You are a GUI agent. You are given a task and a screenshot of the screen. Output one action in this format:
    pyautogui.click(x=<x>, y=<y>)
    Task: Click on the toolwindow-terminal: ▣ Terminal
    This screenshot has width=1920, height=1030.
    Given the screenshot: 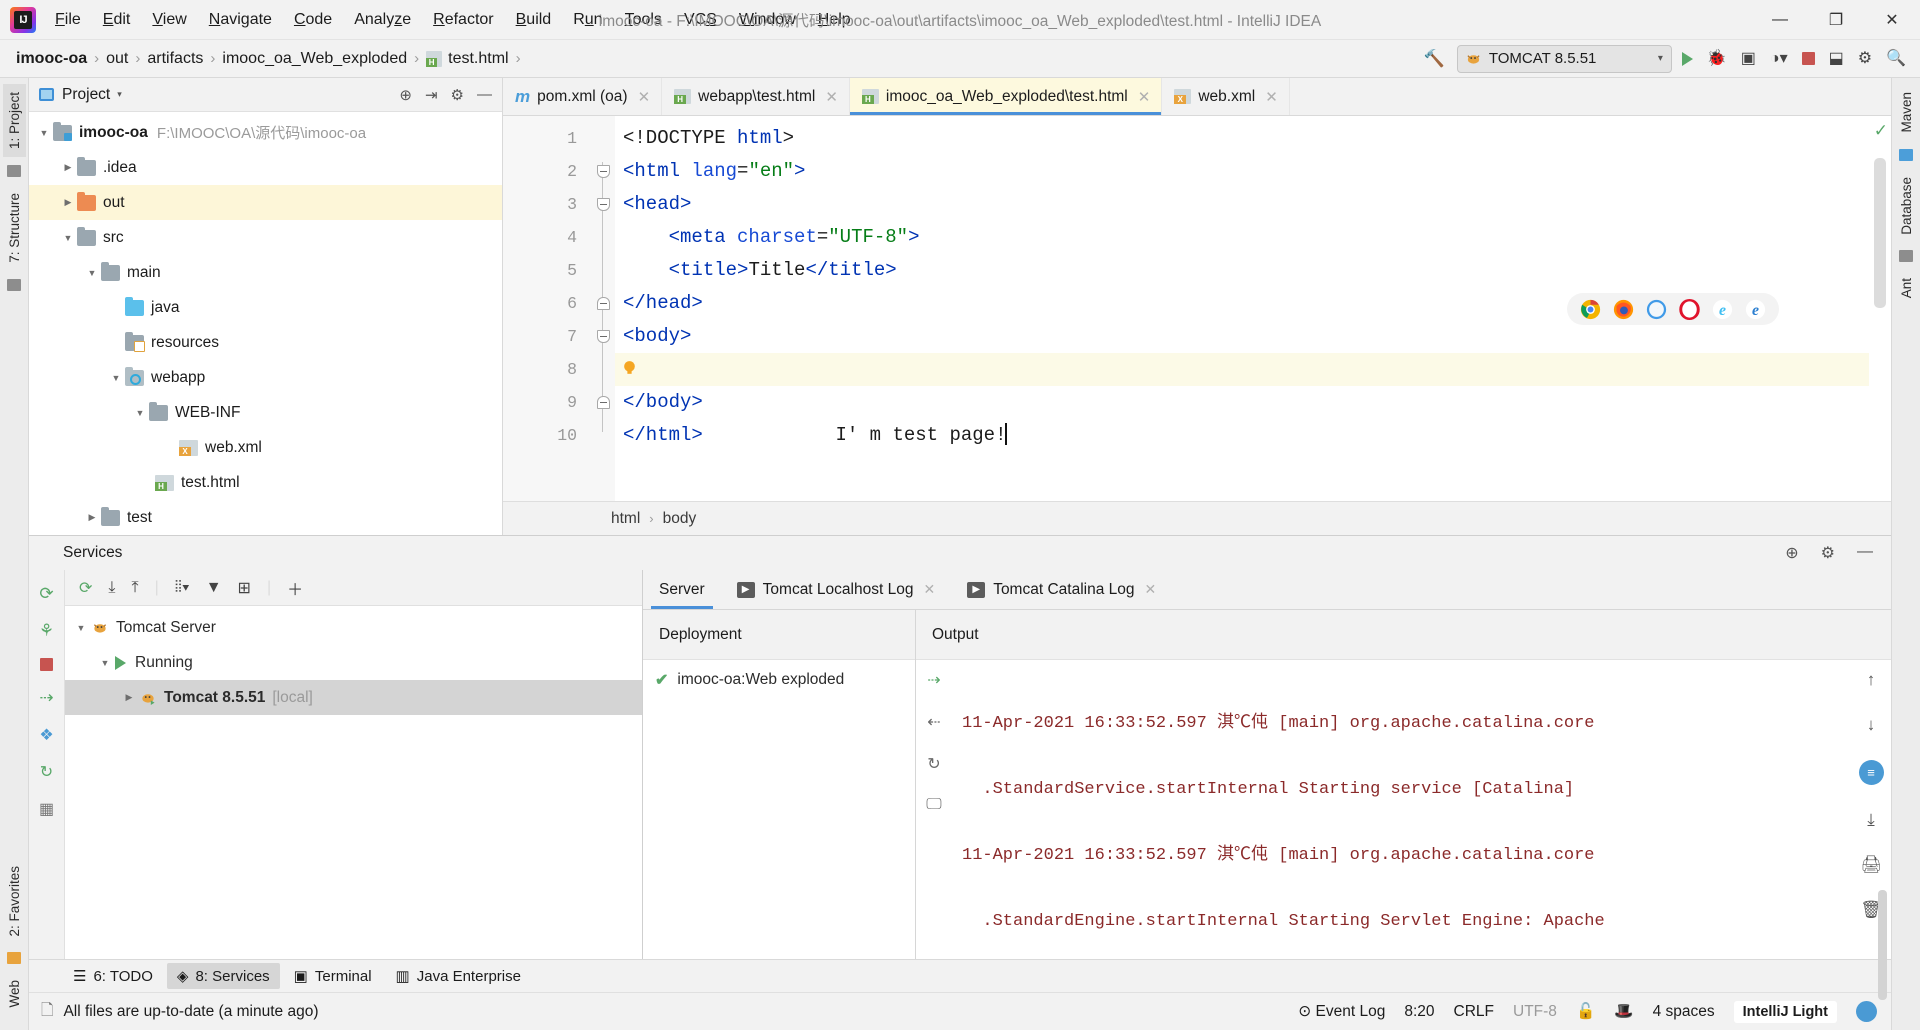 What is the action you would take?
    pyautogui.click(x=333, y=976)
    